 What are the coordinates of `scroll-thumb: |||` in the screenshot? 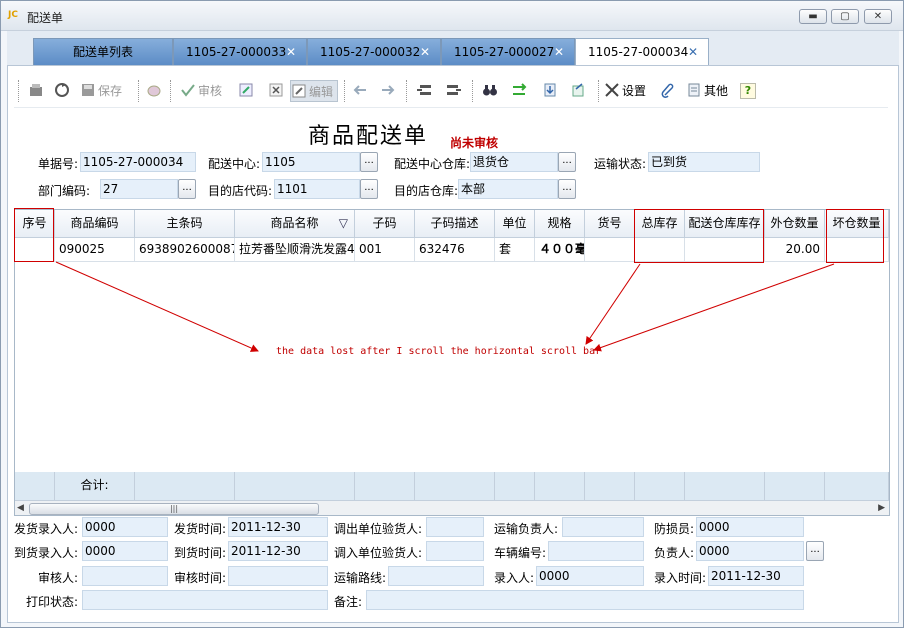 It's located at (174, 509).